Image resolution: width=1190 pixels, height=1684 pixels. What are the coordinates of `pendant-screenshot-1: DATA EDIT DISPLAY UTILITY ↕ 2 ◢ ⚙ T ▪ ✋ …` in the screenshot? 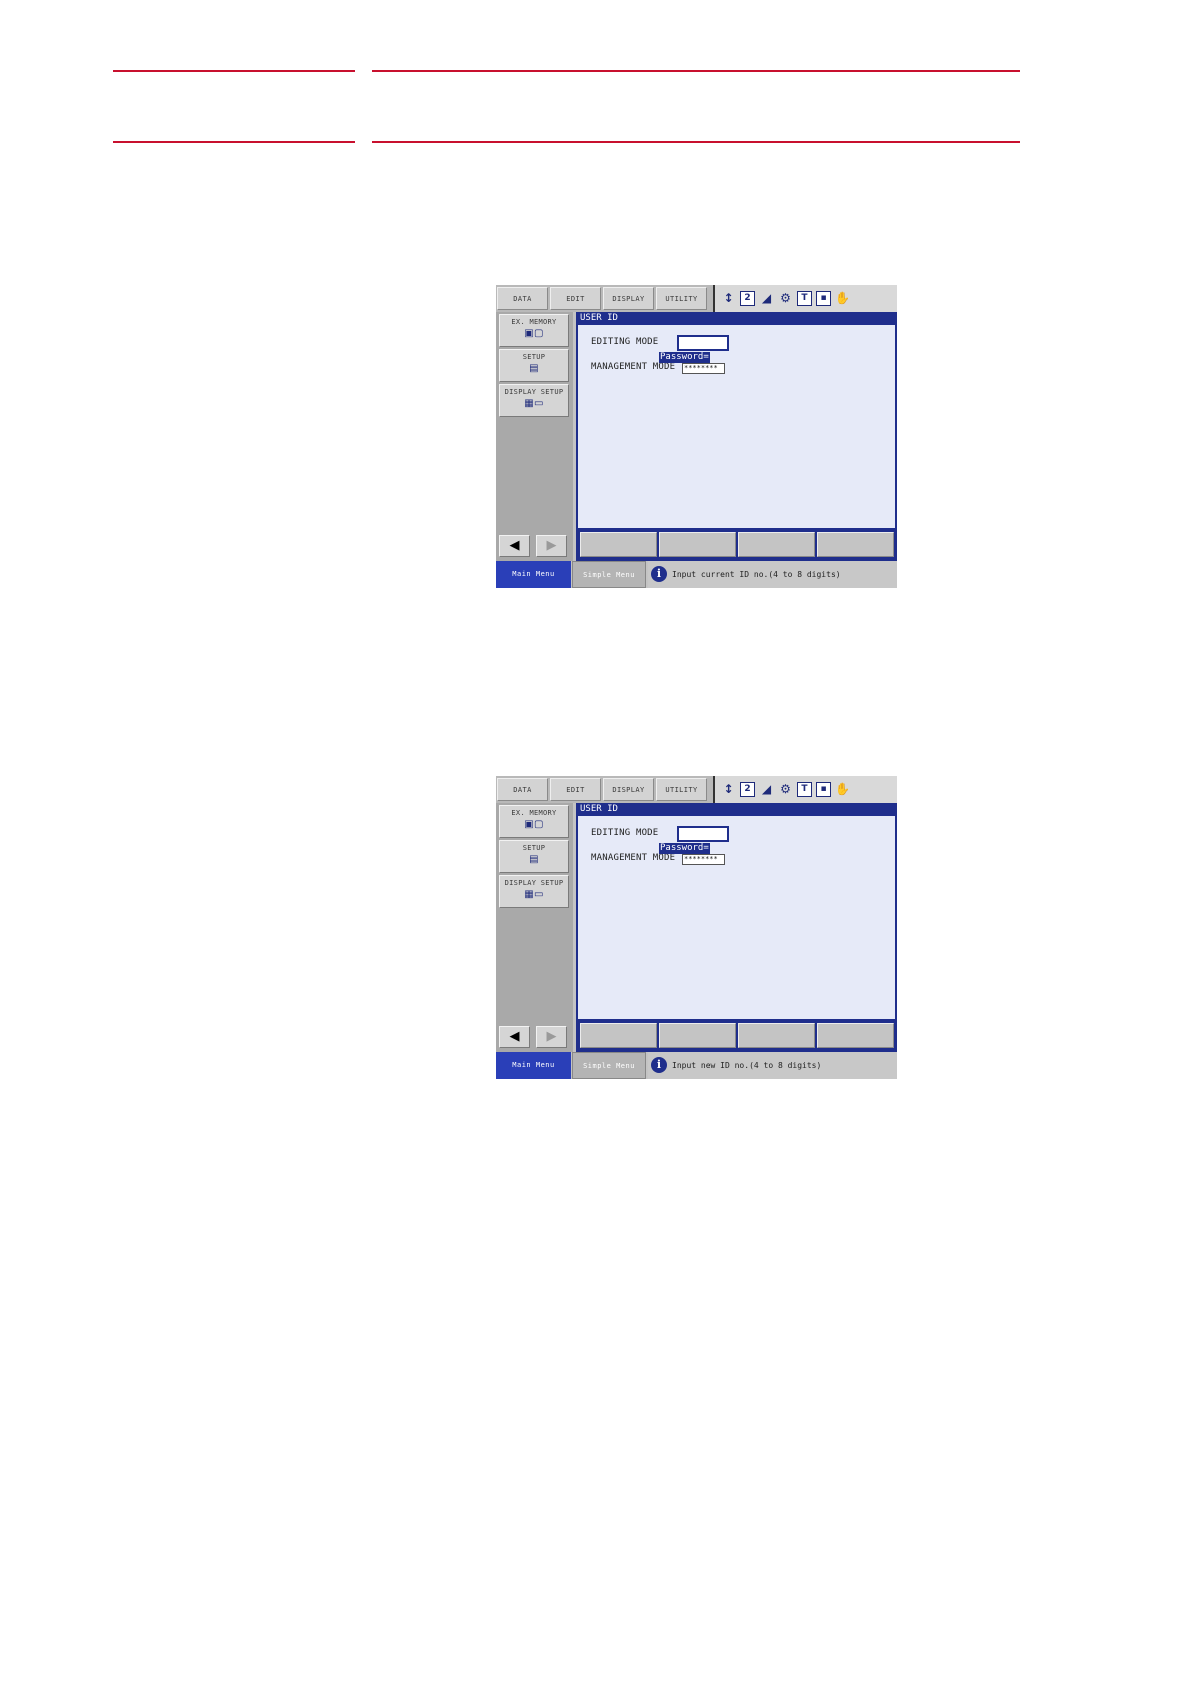 It's located at (696, 436).